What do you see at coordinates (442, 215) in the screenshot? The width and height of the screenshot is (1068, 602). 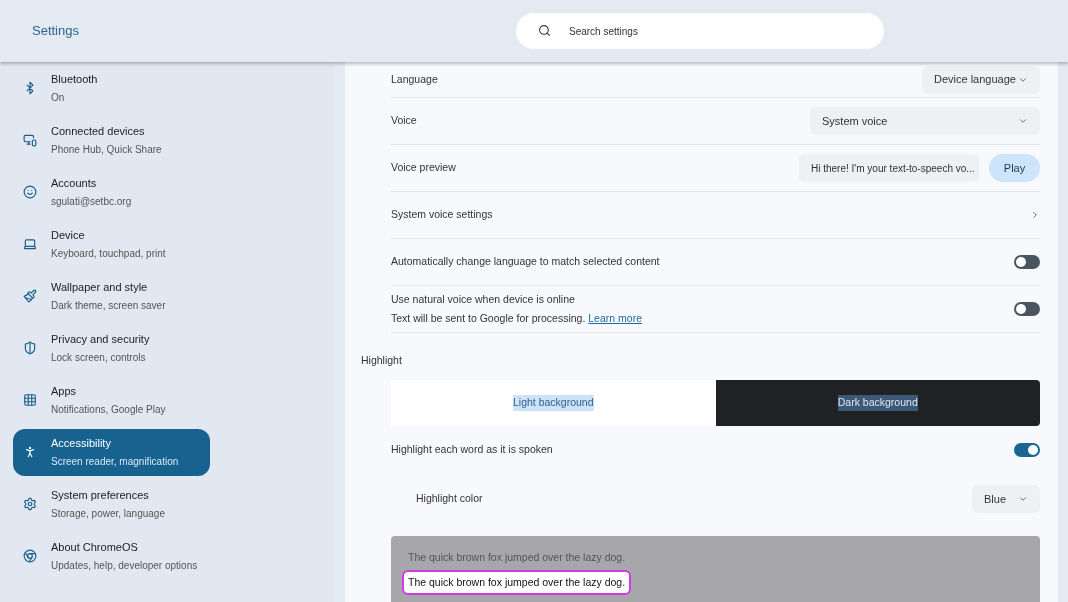 I see `setting-label: System voice settings` at bounding box center [442, 215].